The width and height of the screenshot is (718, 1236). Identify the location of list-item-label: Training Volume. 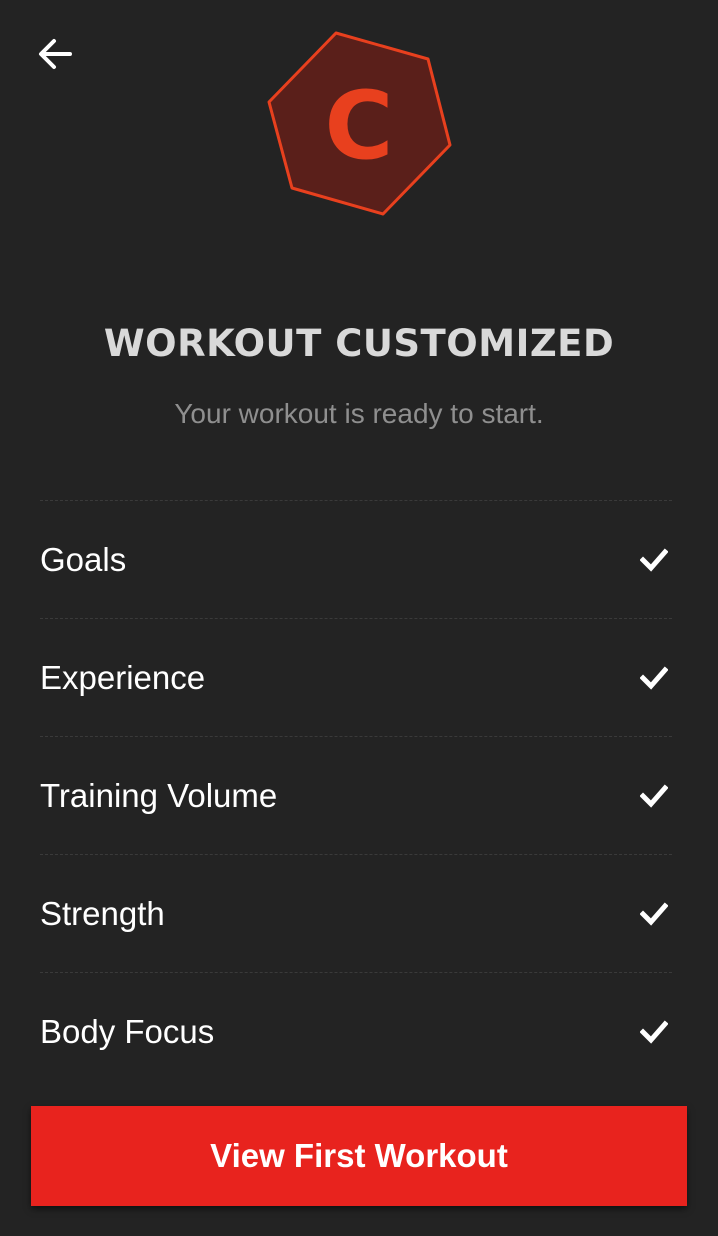
(159, 795).